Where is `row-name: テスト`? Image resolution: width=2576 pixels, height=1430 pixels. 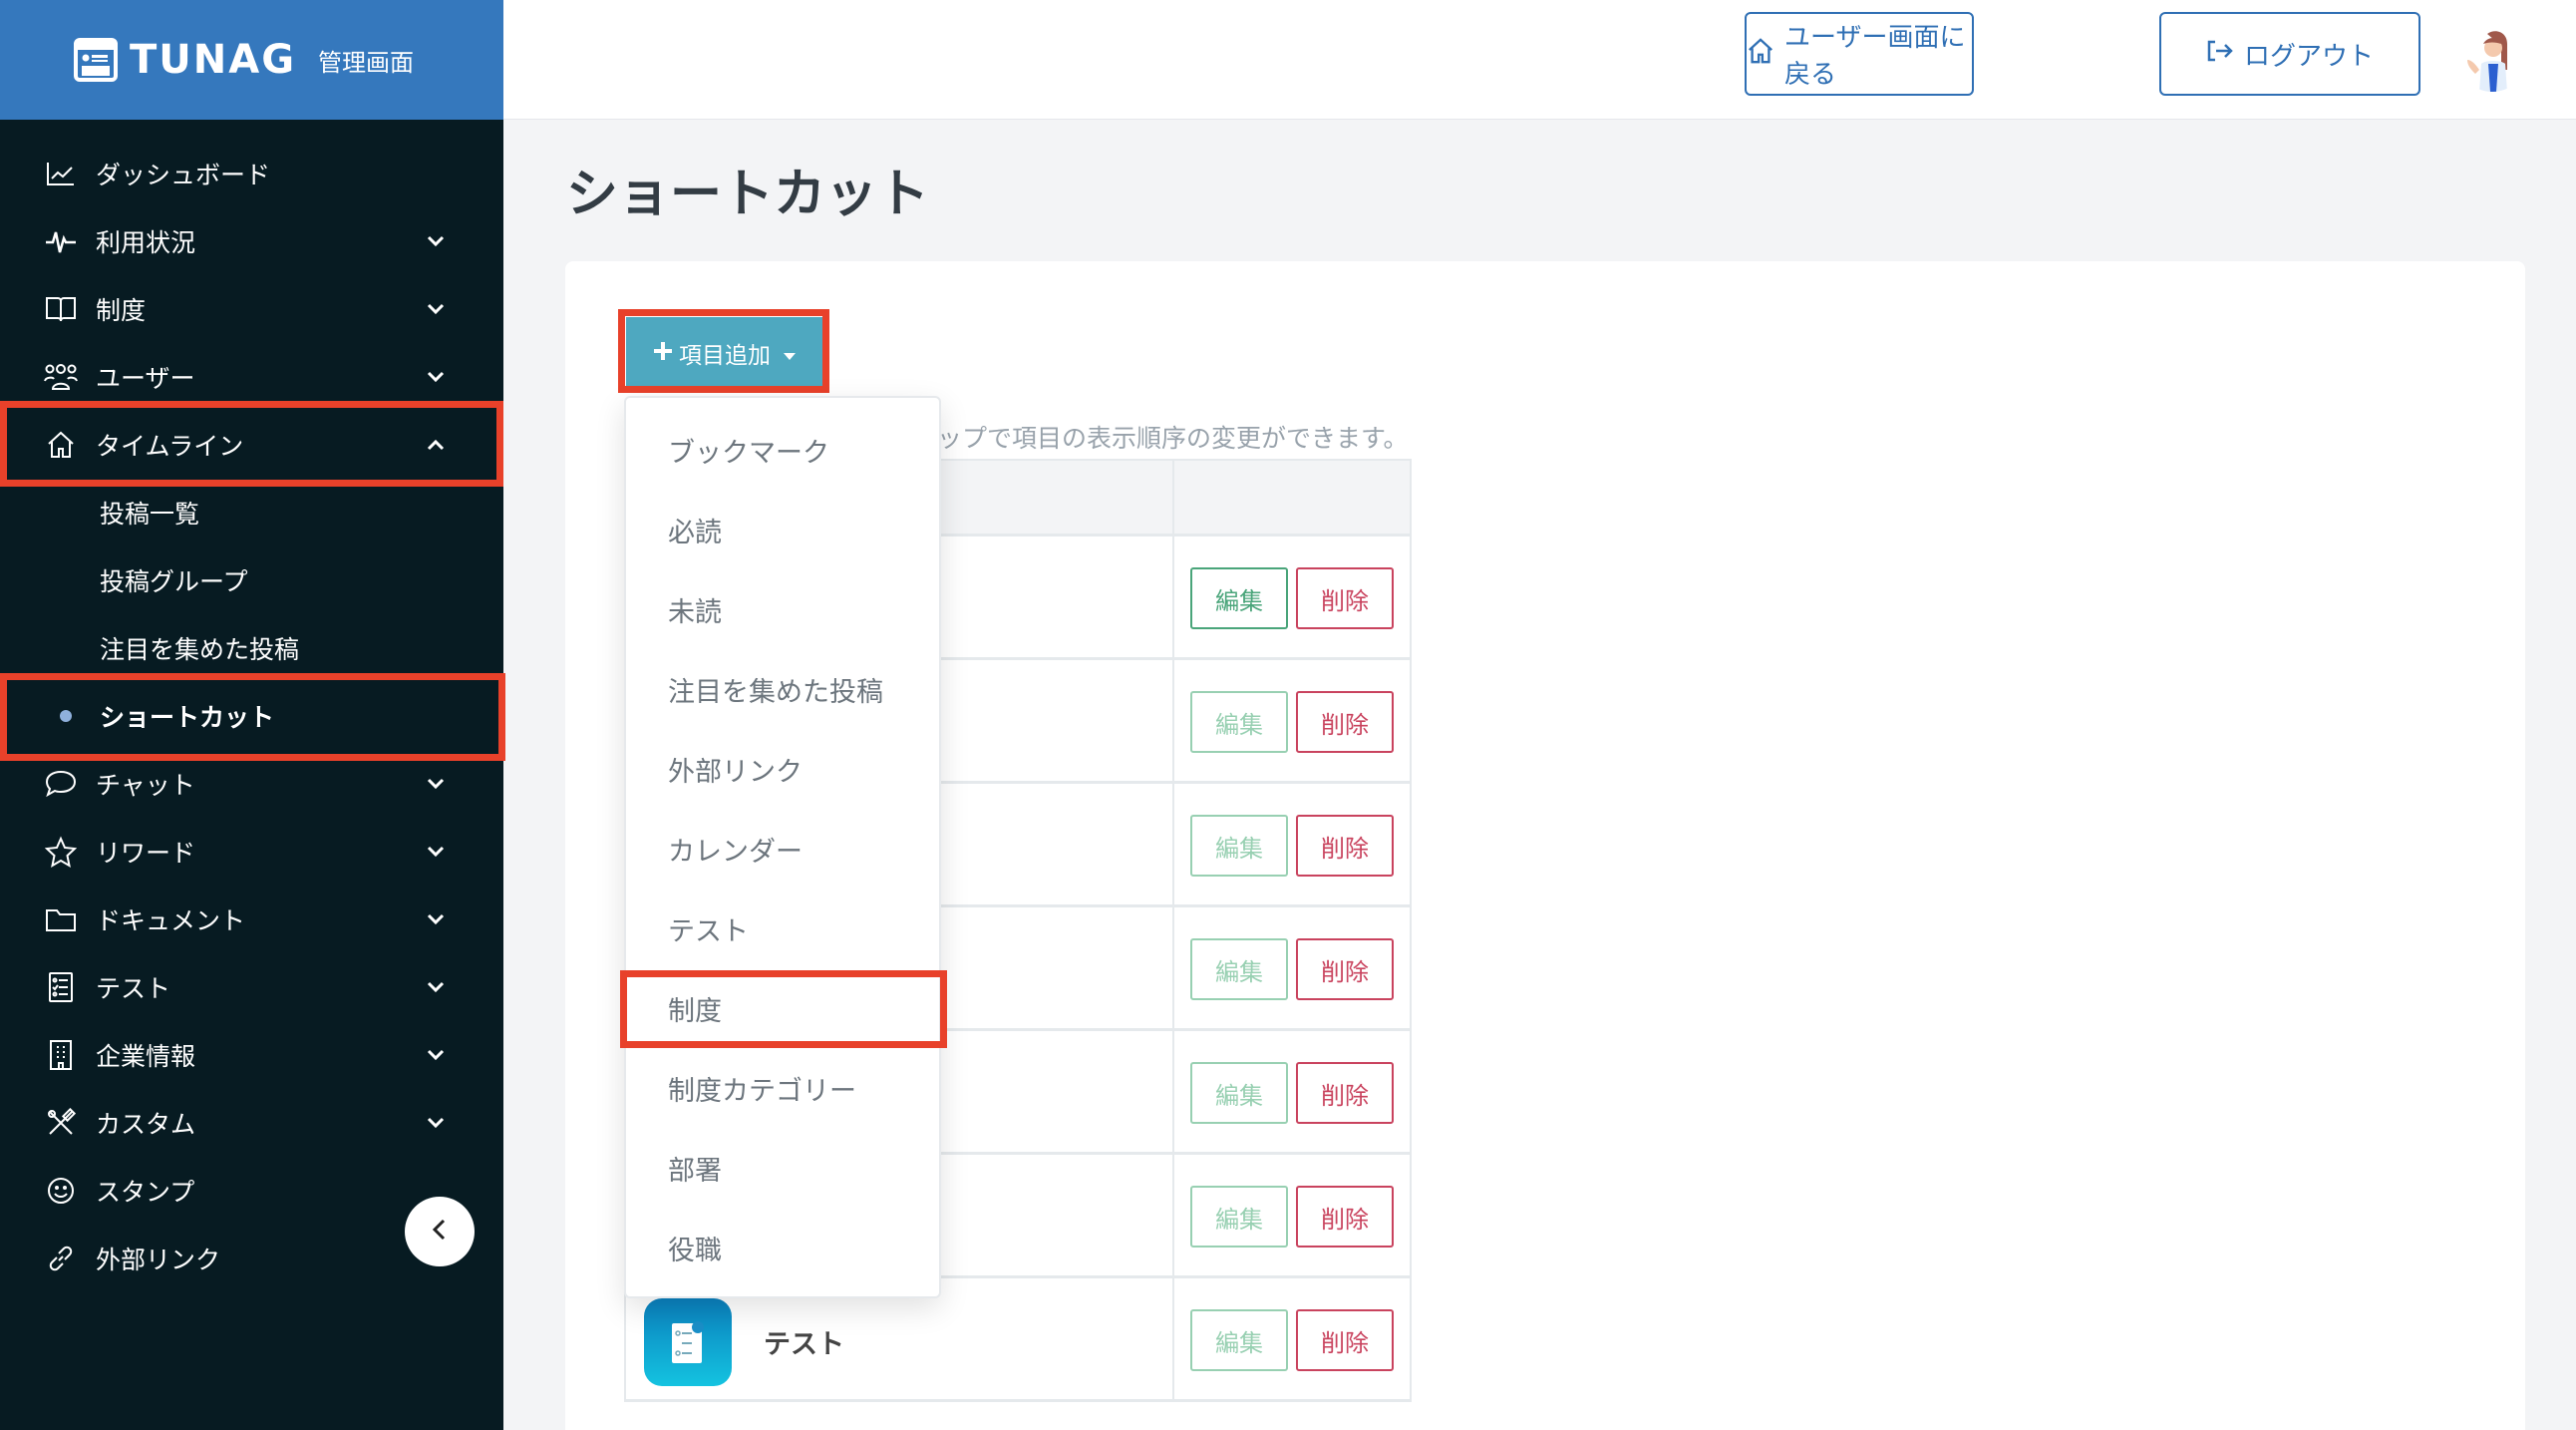 row-name: テスト is located at coordinates (804, 1344).